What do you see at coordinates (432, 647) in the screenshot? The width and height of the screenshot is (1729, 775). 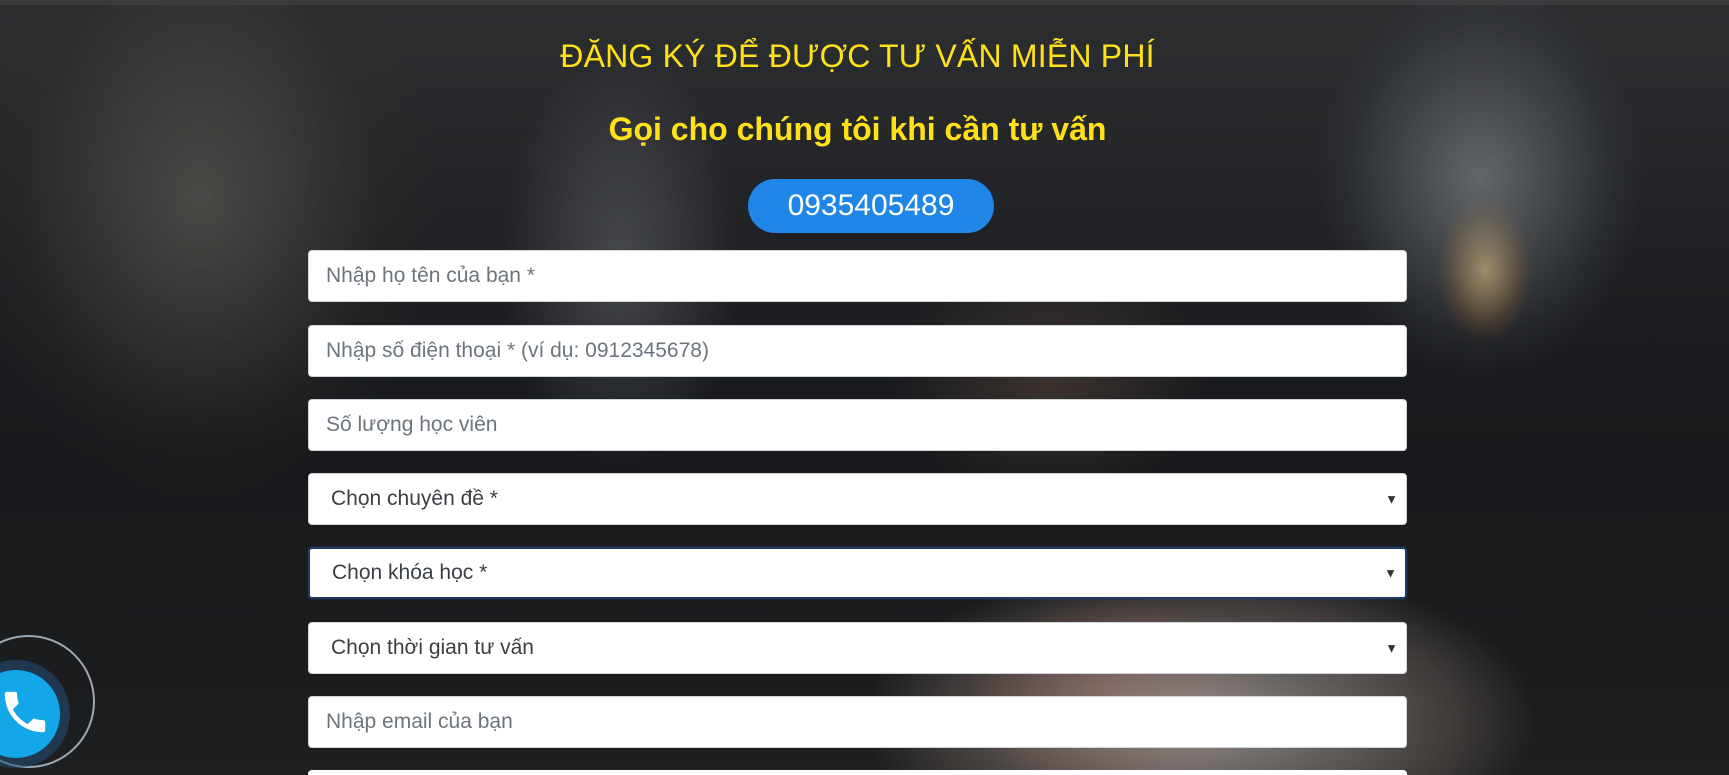 I see `consult-time-select-value: Chọn thời gian tư vấn` at bounding box center [432, 647].